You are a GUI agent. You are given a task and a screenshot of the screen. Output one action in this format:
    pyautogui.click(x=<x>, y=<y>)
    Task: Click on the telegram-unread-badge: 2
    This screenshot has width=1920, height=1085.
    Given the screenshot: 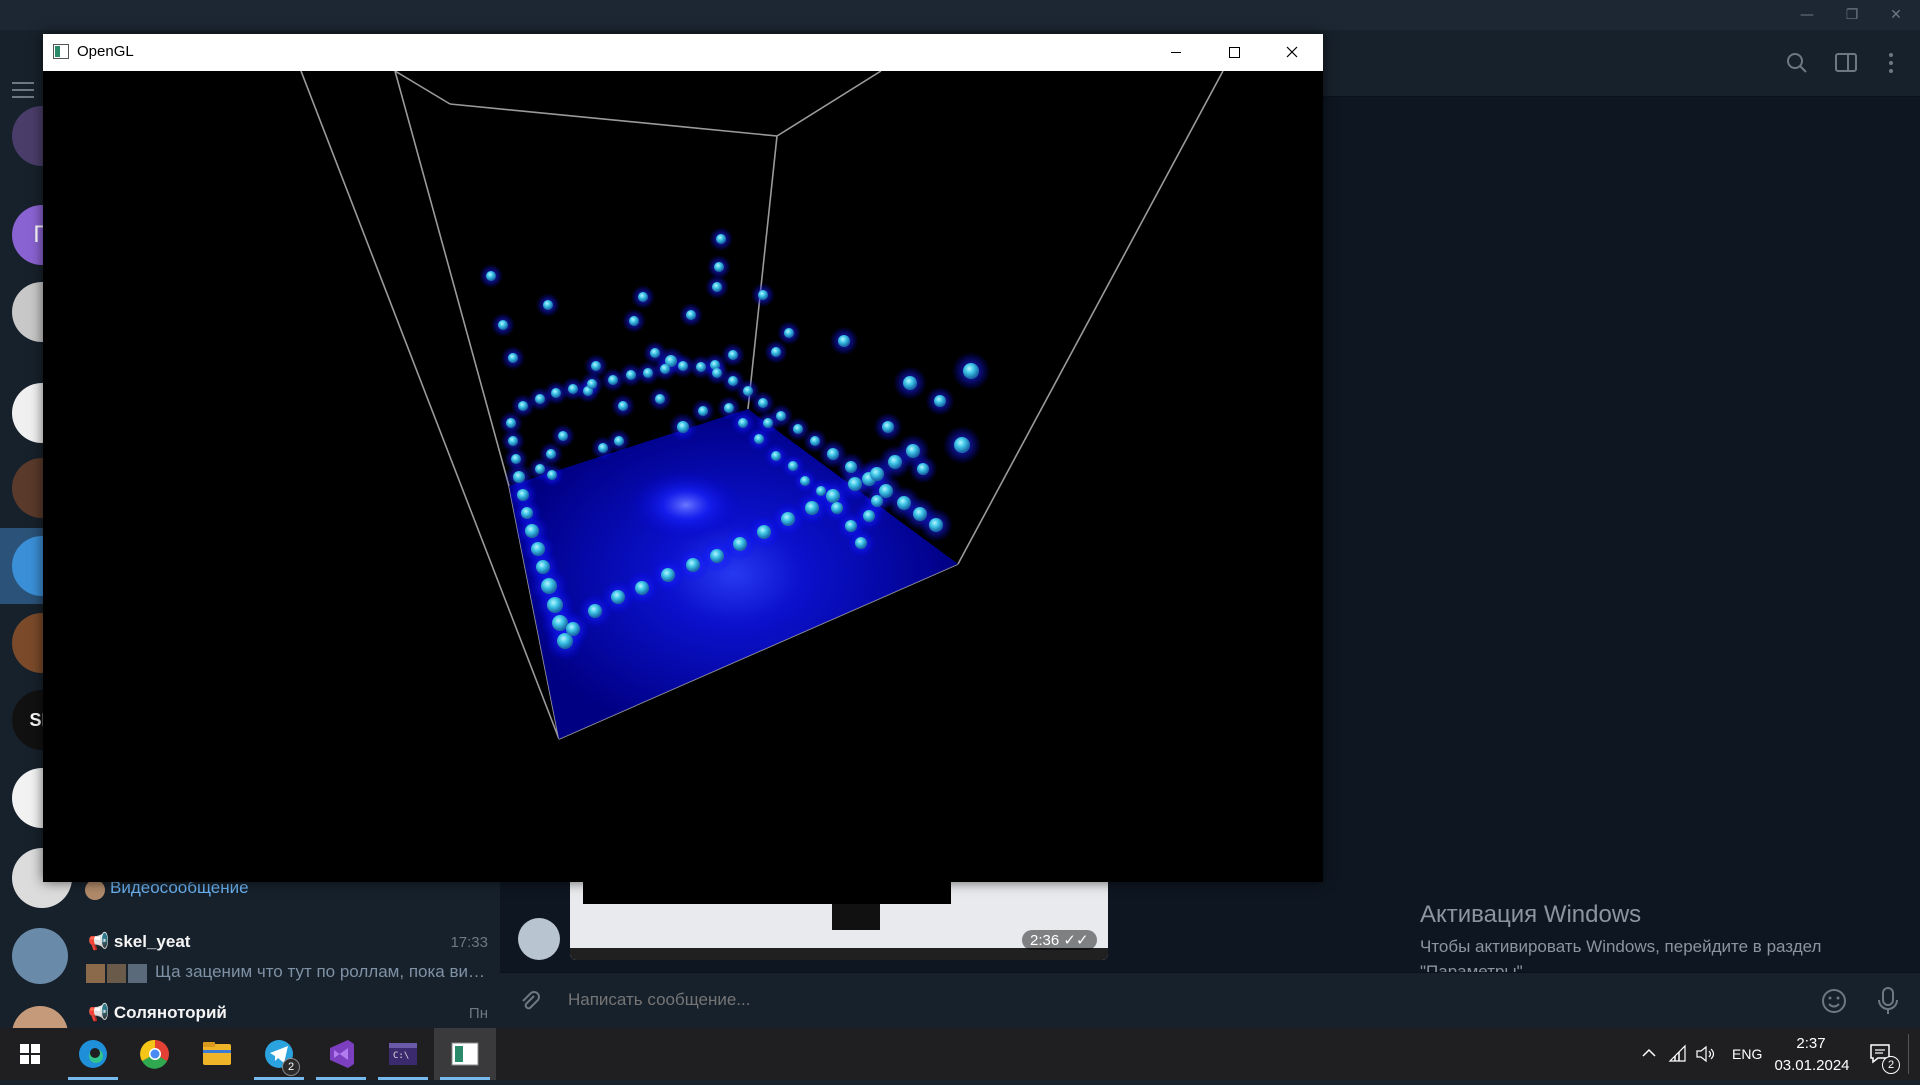 What is the action you would take?
    pyautogui.click(x=291, y=1067)
    